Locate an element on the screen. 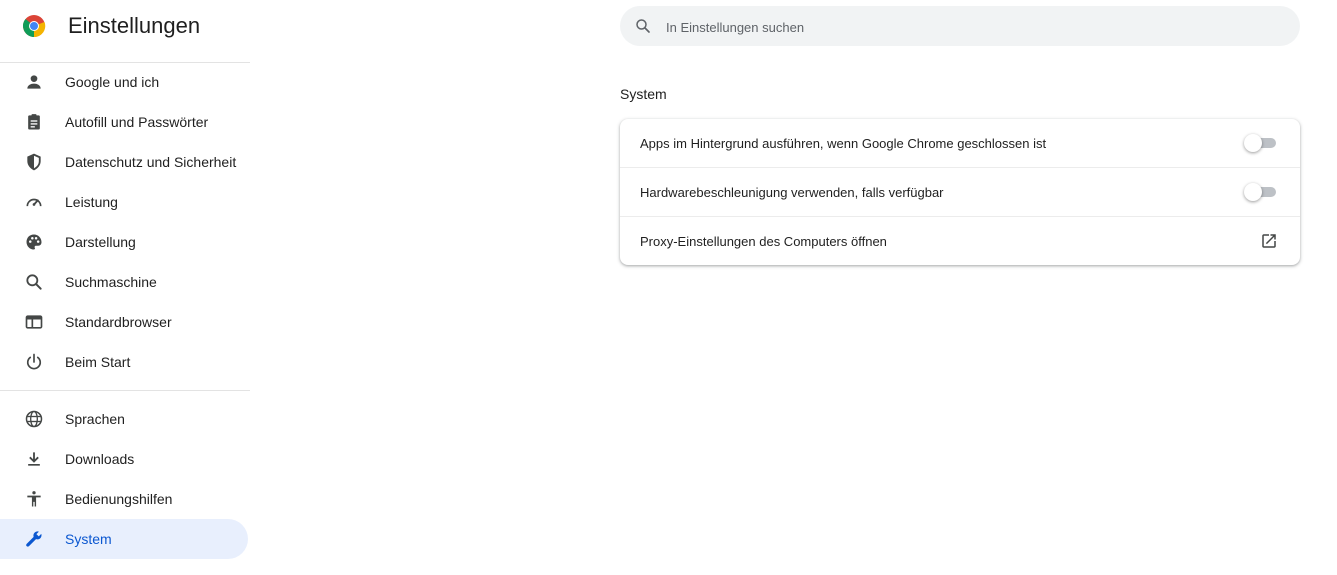 The image size is (1337, 575). sidebar-item-autofill: Autofill und Passwörter is located at coordinates (124, 122).